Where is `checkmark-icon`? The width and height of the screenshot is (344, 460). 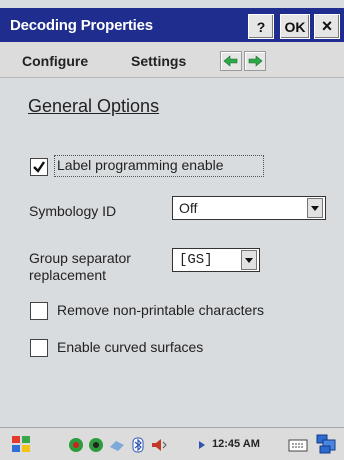 checkmark-icon is located at coordinates (39, 167).